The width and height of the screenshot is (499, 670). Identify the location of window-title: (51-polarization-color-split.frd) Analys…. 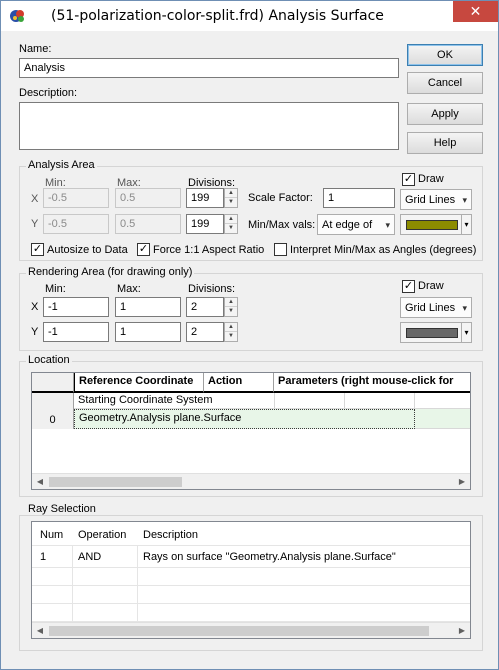
(217, 16).